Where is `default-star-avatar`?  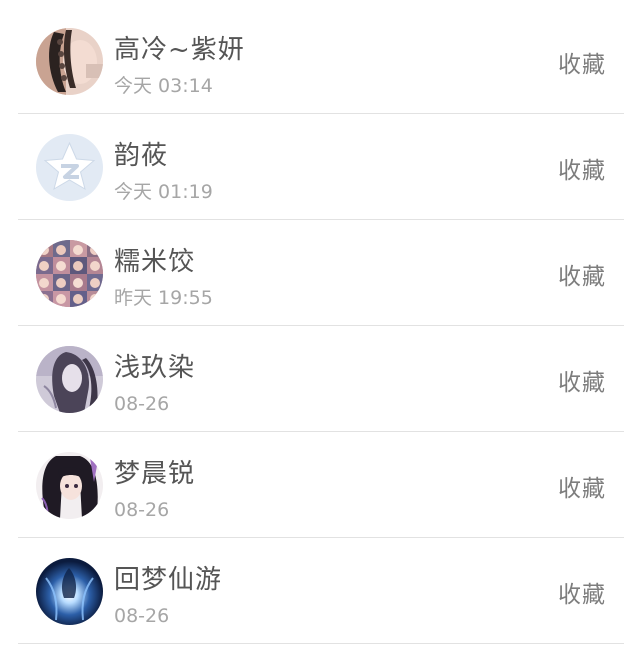 default-star-avatar is located at coordinates (69, 167).